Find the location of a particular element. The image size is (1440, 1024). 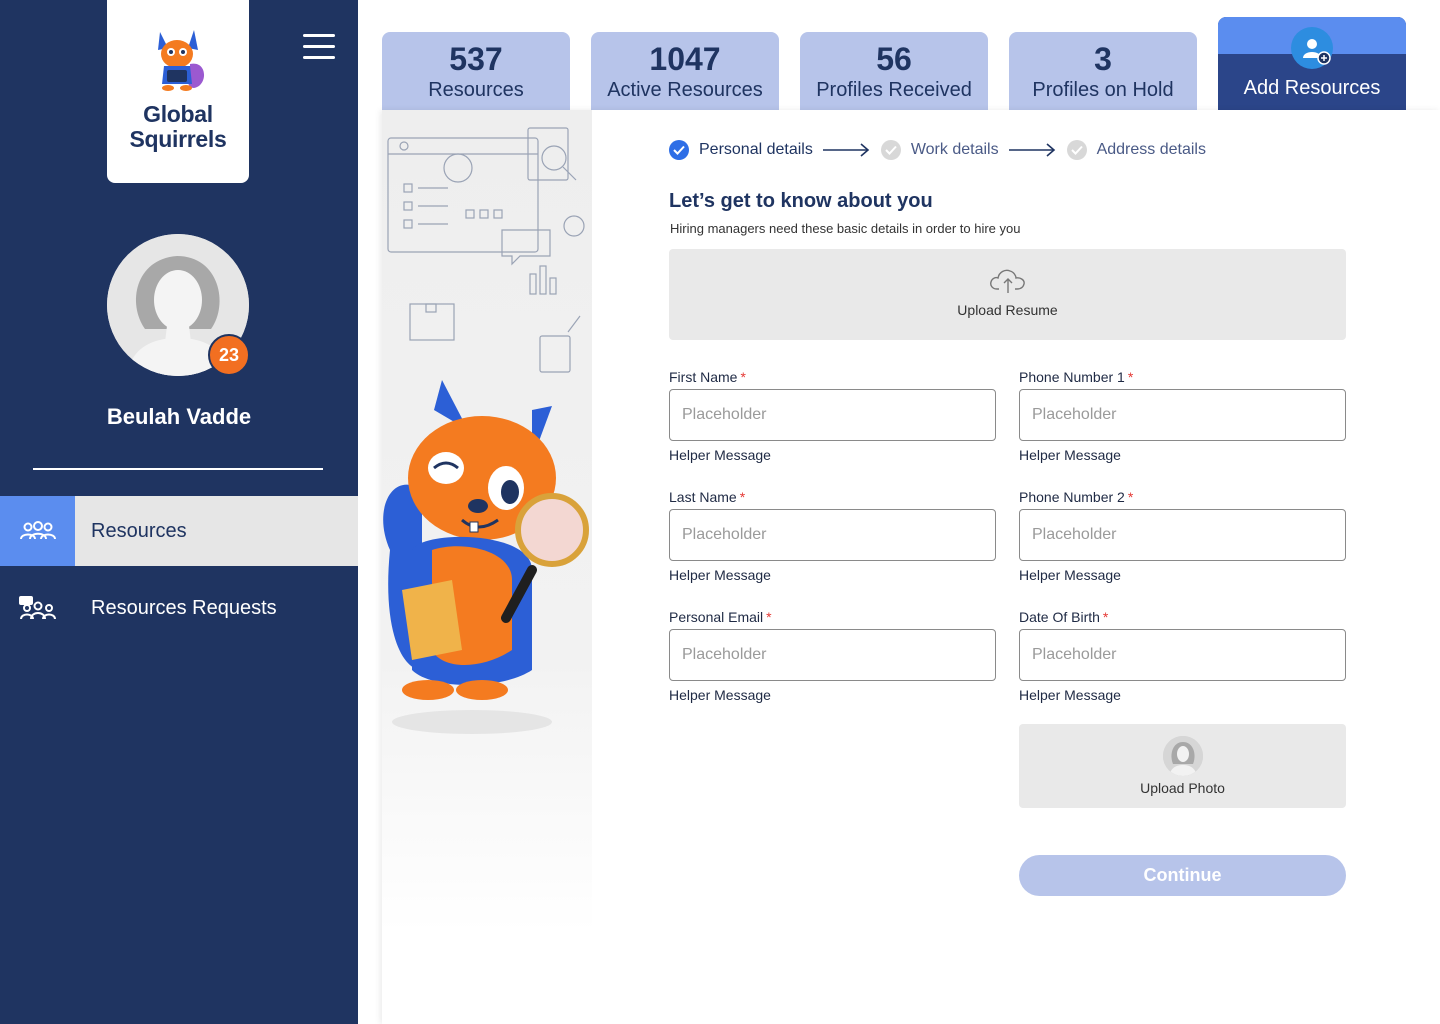

first-name-input is located at coordinates (832, 415).